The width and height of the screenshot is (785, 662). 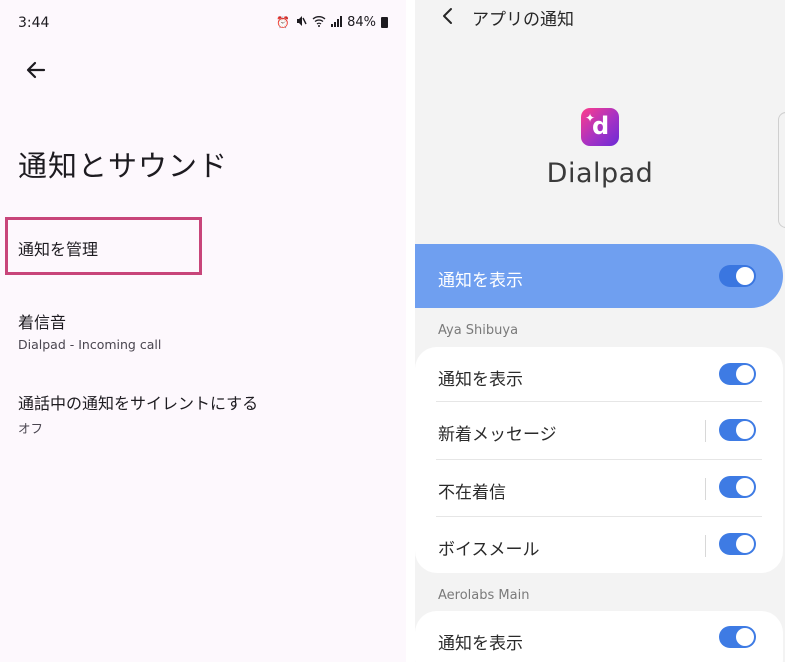 I want to click on back-chevron-icon, so click(x=448, y=16).